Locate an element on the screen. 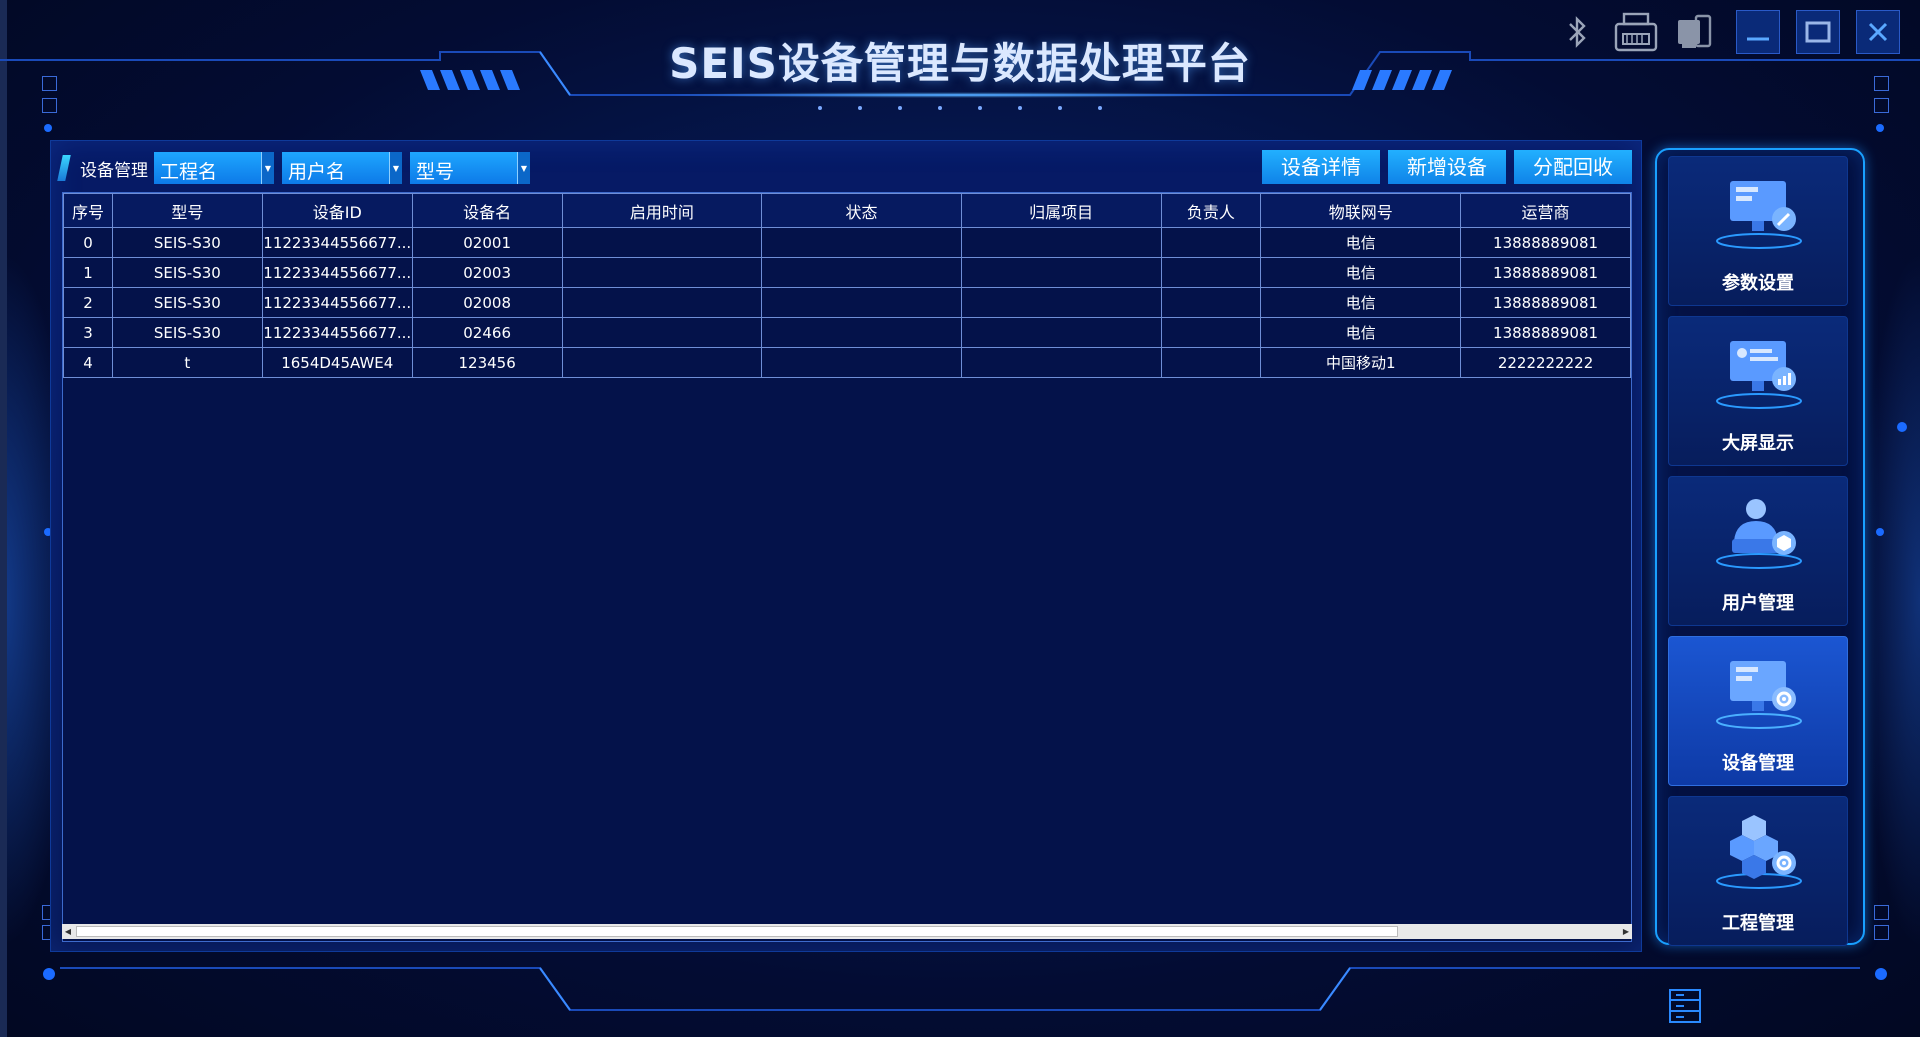 This screenshot has height=1037, width=1920. device-icon is located at coordinates (1694, 32).